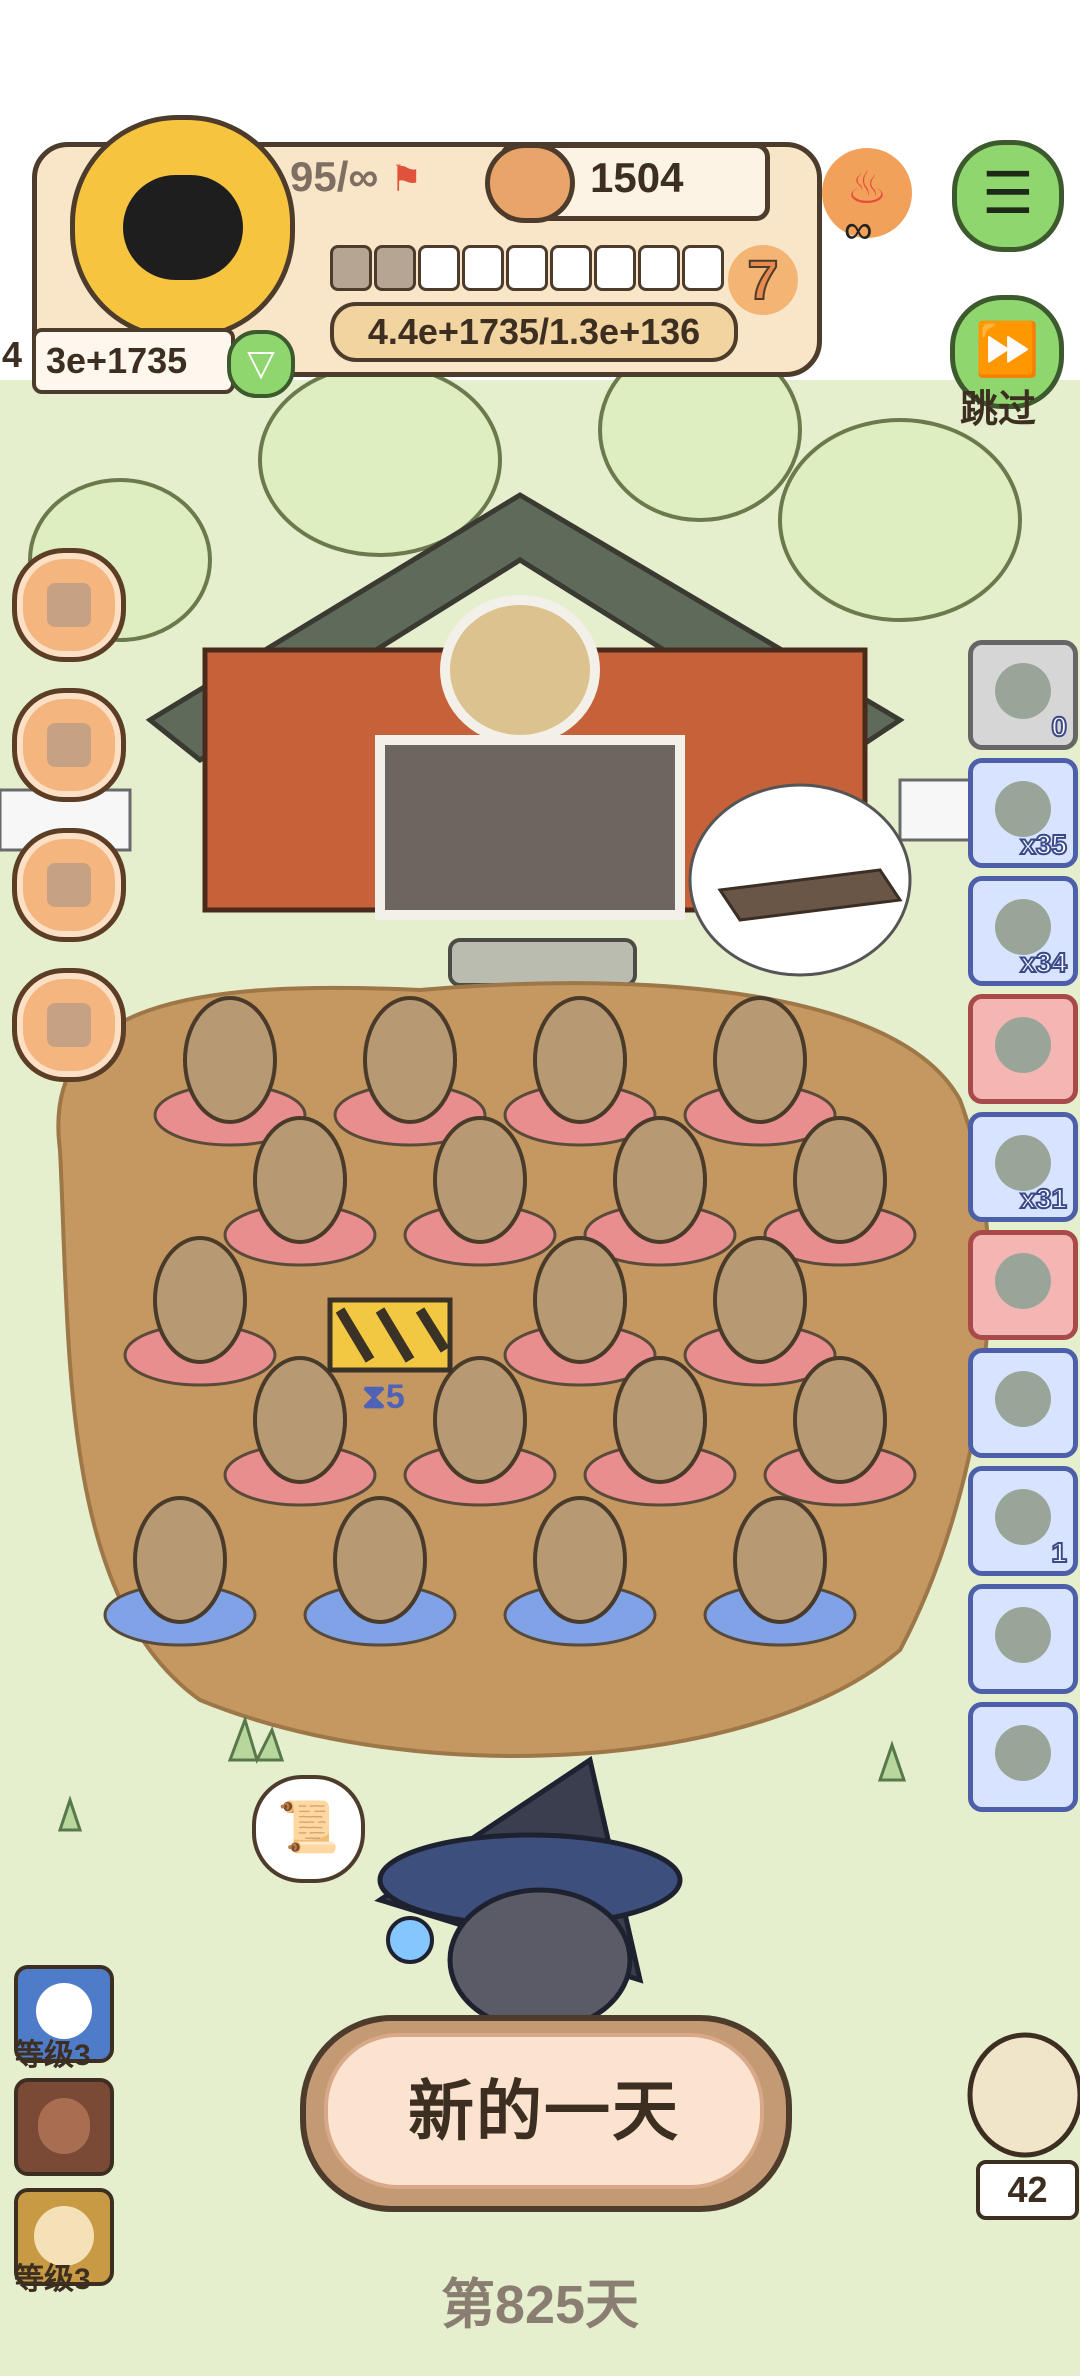 The height and width of the screenshot is (2376, 1080). What do you see at coordinates (1007, 350) in the screenshot?
I see `fast-forward-icon: ⏩` at bounding box center [1007, 350].